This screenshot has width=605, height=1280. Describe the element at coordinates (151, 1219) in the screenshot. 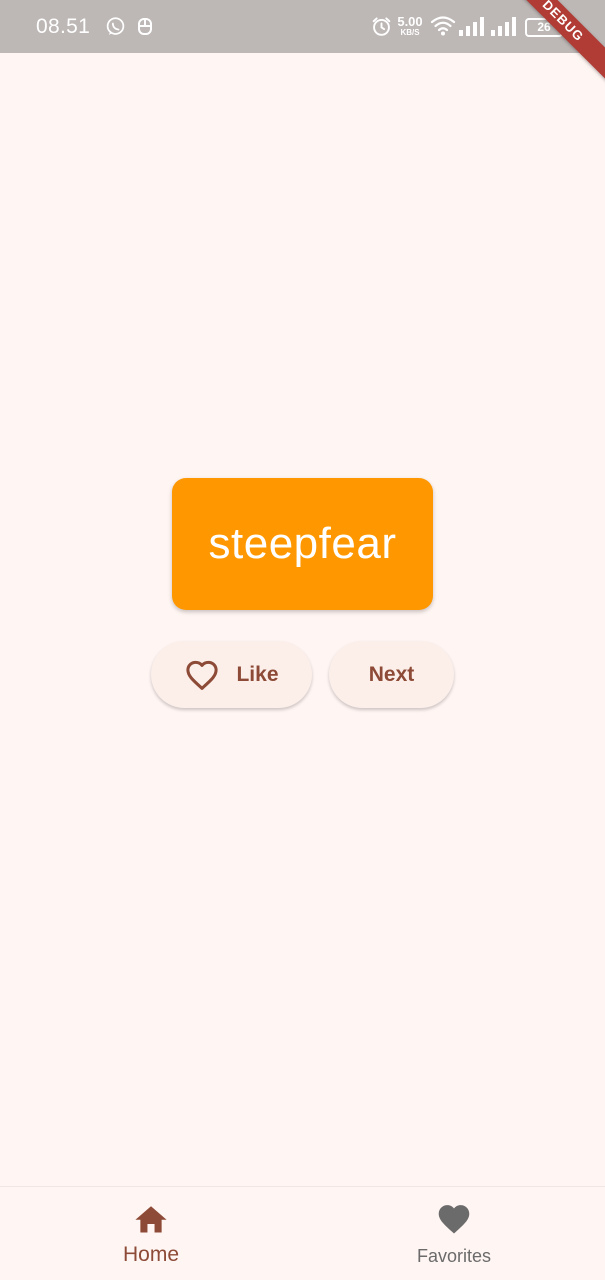

I see `home-icon` at that location.